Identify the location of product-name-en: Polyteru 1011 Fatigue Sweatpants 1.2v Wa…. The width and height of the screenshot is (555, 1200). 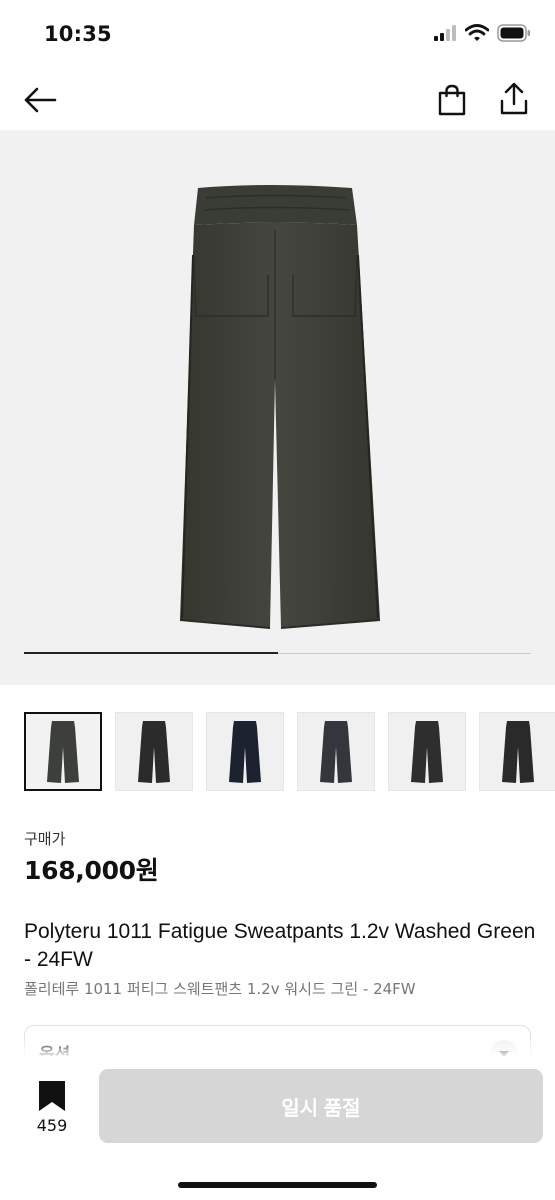
(280, 945).